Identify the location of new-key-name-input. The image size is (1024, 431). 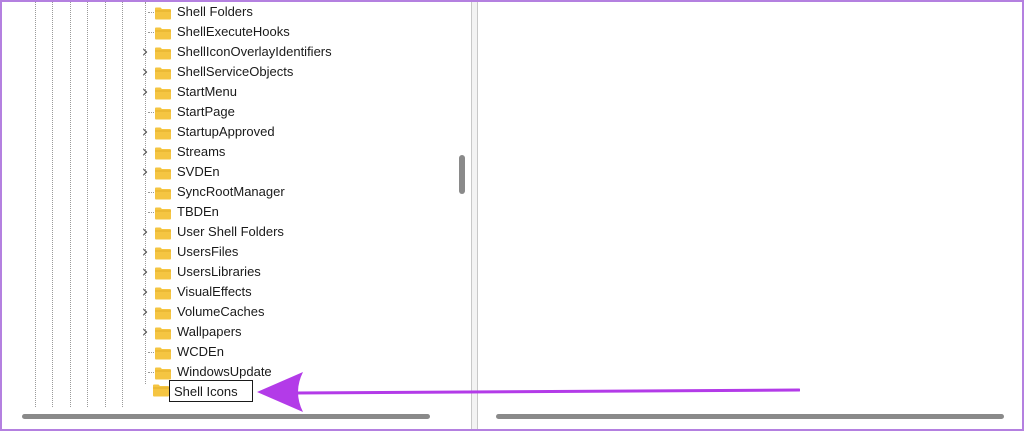
(211, 391).